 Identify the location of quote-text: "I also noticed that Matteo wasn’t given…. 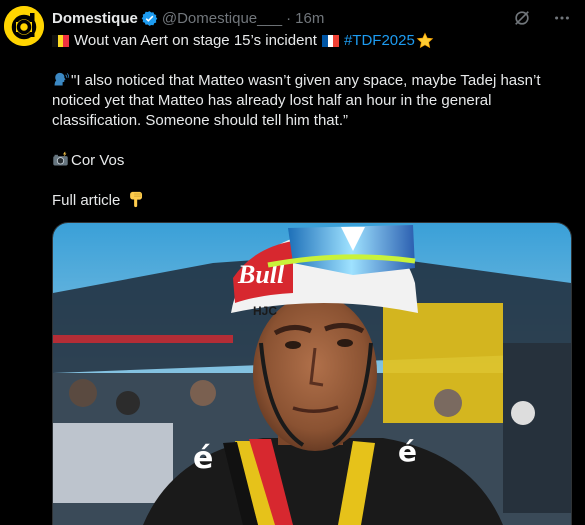
(296, 100).